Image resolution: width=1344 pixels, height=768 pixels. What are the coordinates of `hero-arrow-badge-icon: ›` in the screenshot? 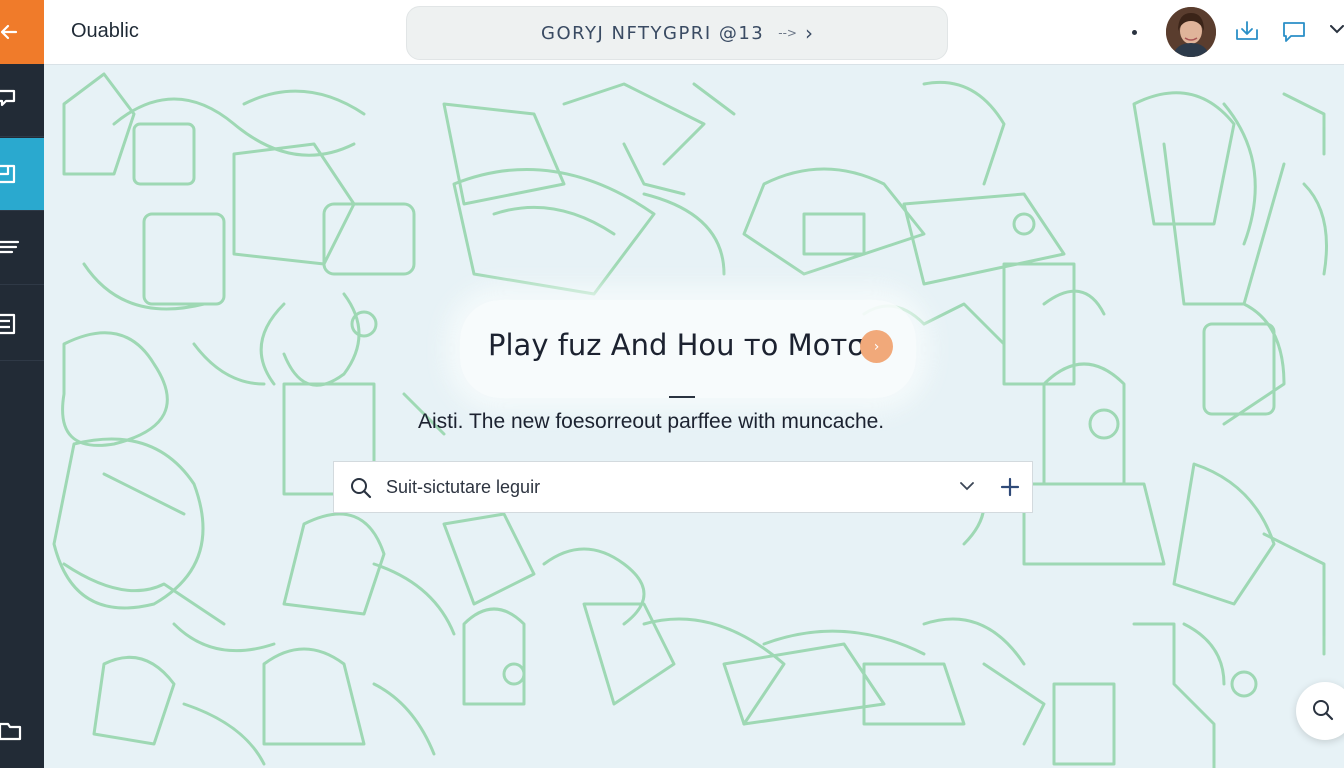 It's located at (876, 346).